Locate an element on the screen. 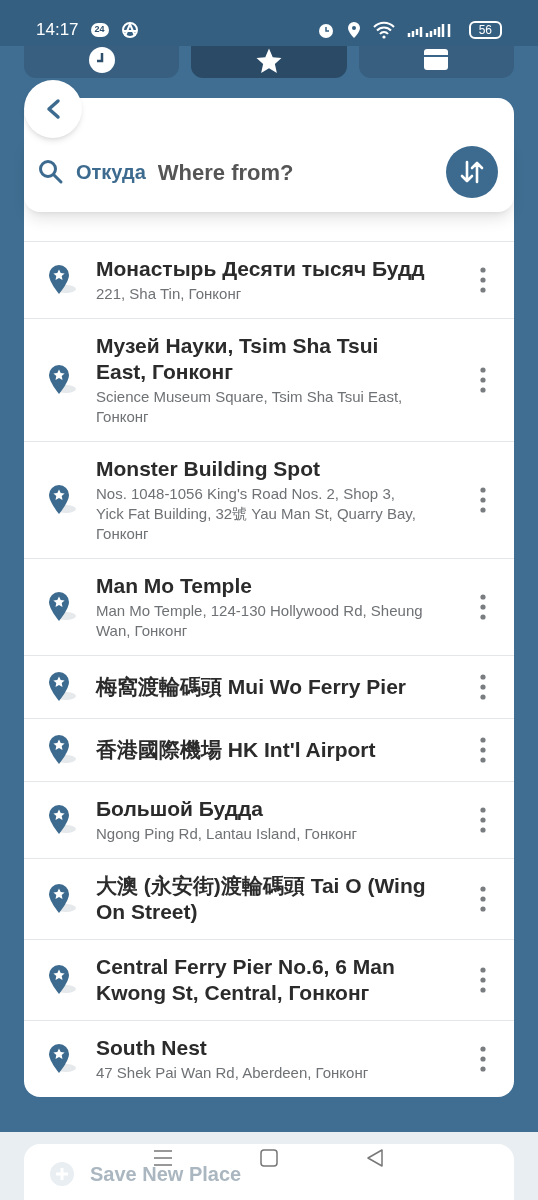 The image size is (538, 1200). place-address: 221, Sha Tin, Гонконг is located at coordinates (169, 294).